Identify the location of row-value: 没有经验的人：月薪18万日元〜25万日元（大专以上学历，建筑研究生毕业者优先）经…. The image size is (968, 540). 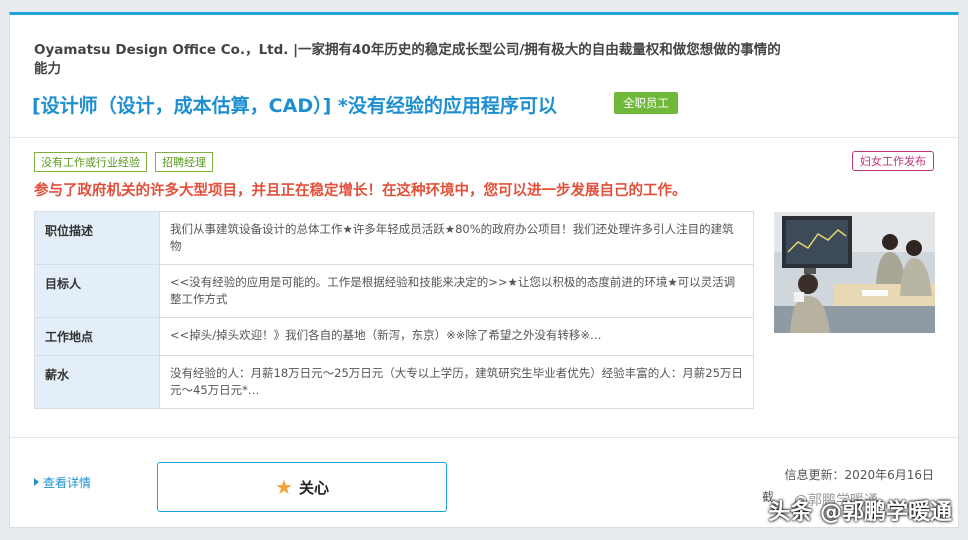
(456, 382).